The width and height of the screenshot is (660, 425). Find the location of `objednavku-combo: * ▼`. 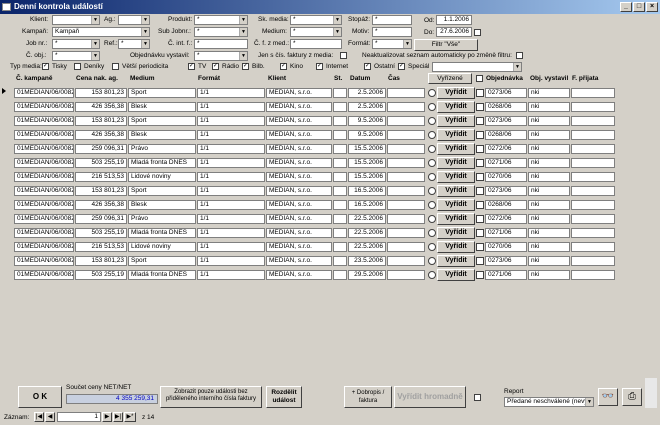

objednavku-combo: * ▼ is located at coordinates (221, 56).